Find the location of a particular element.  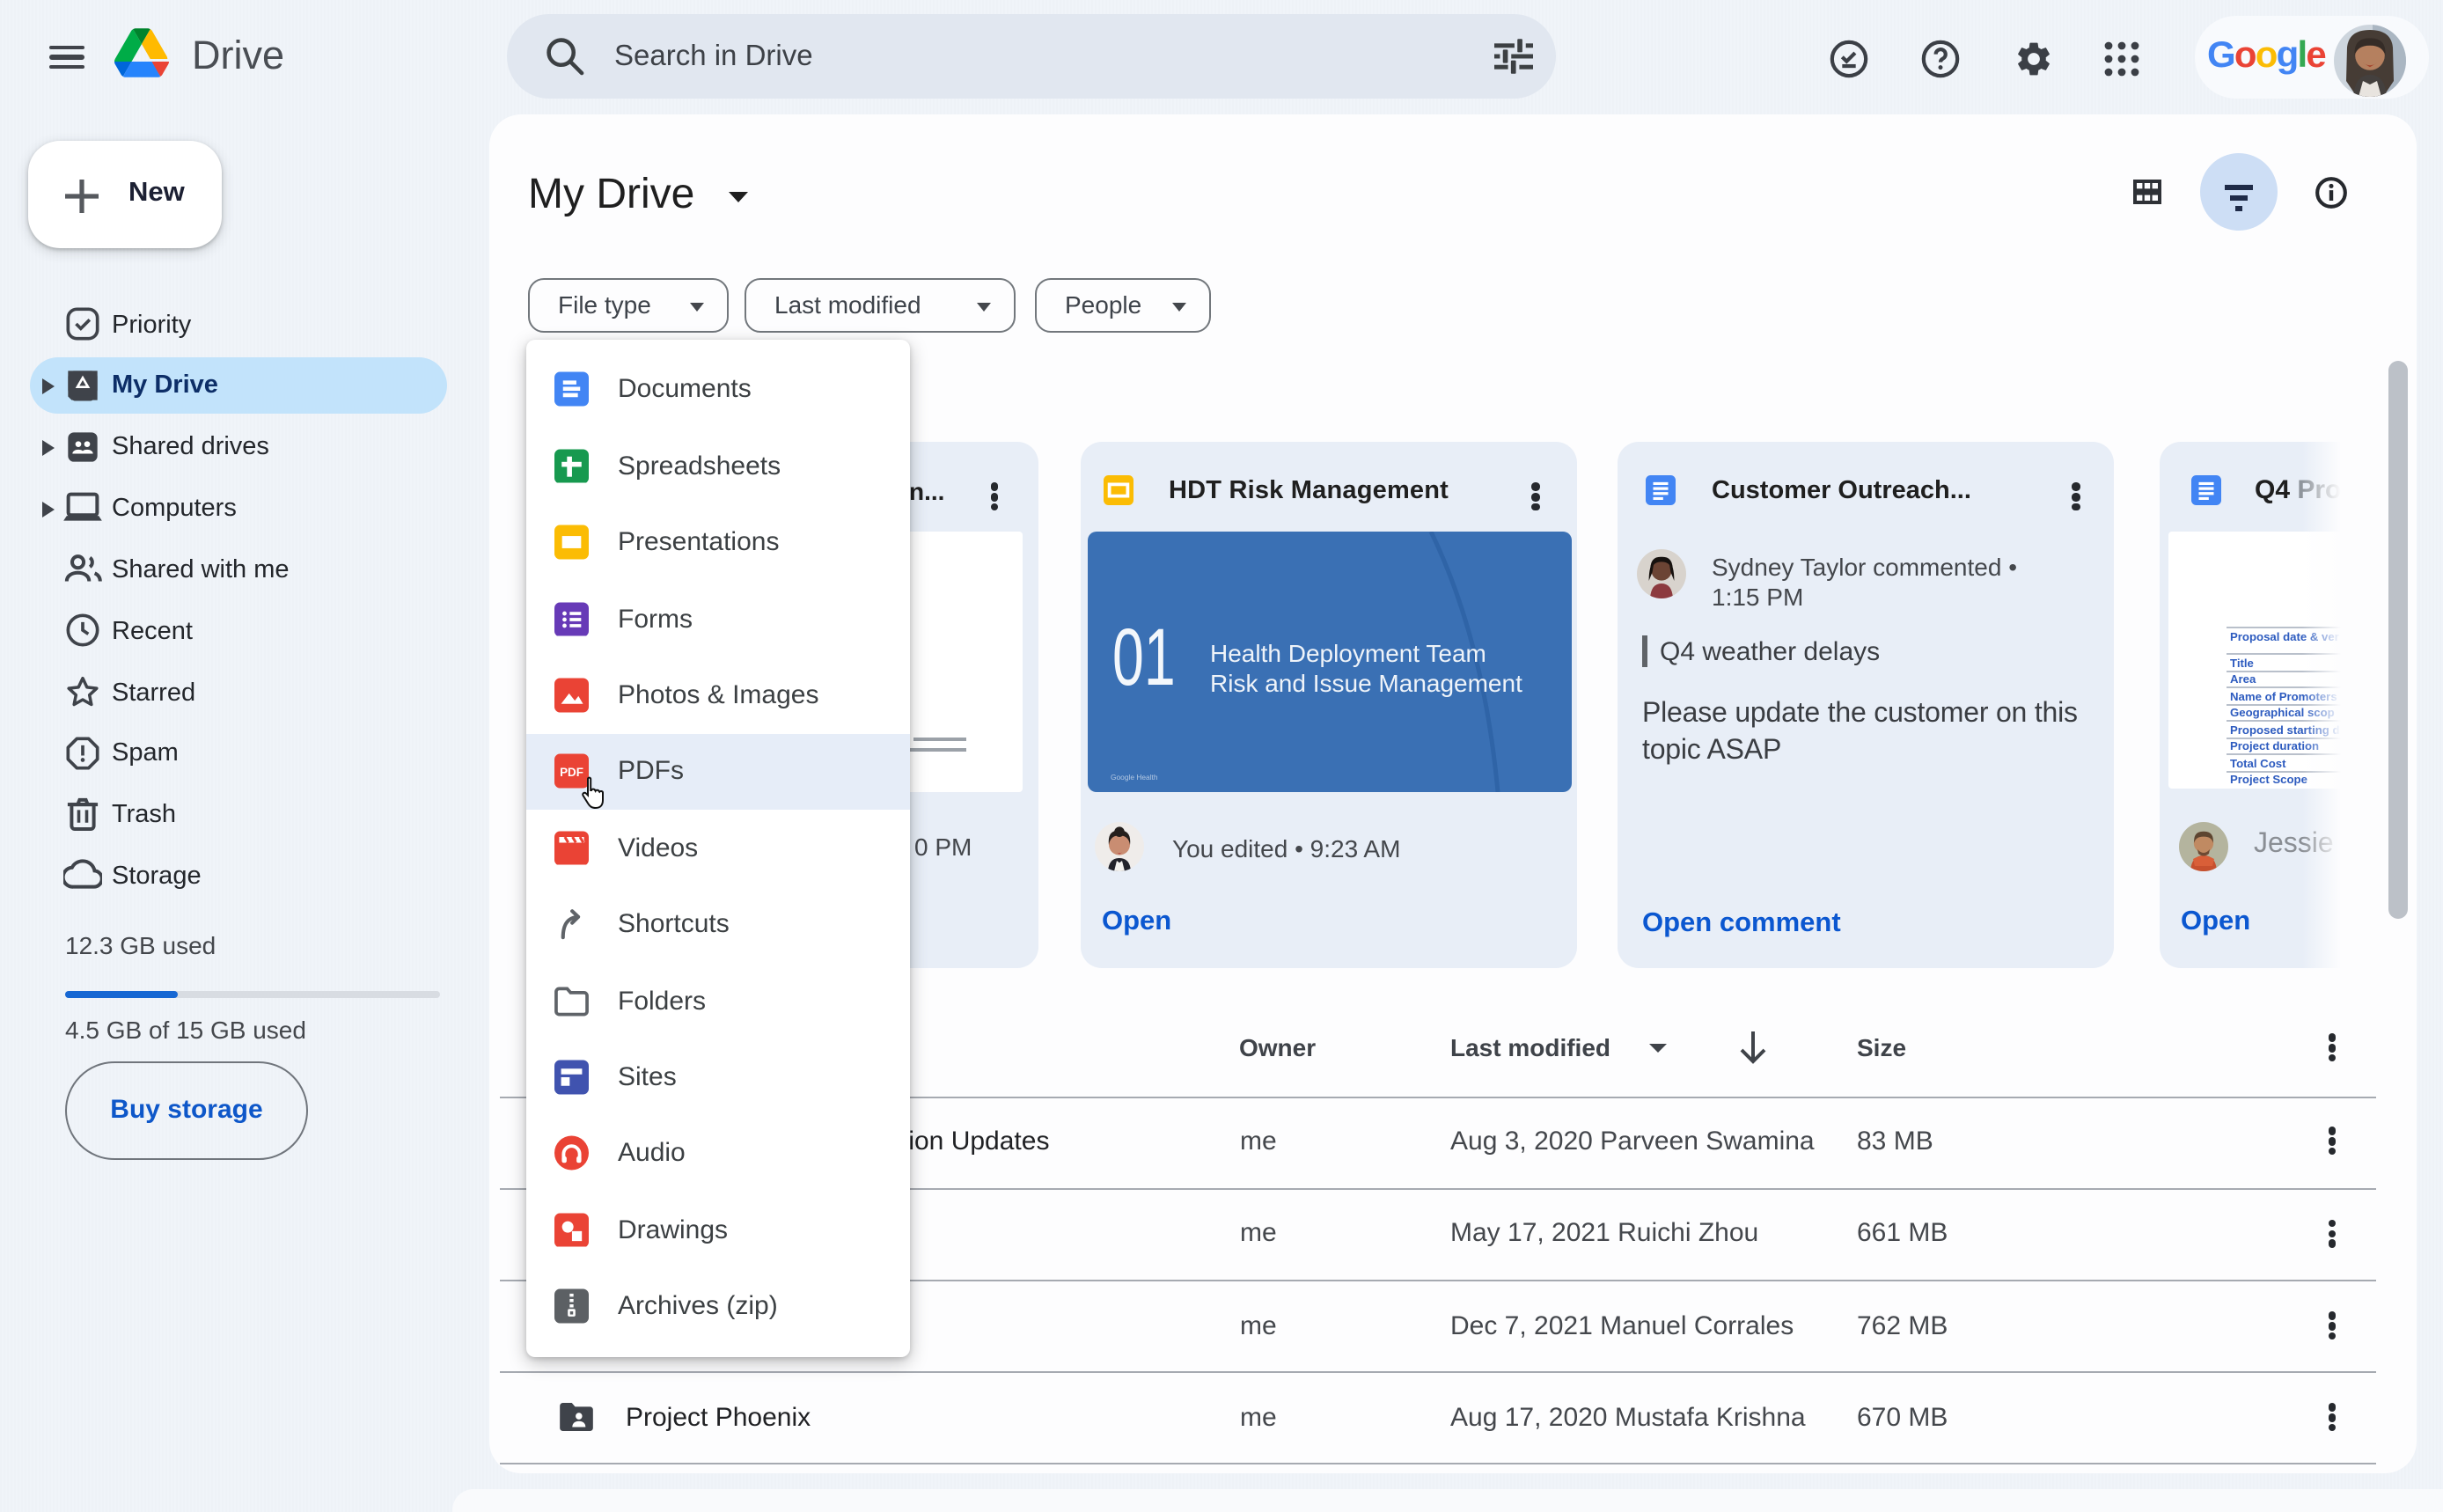

svg-text: Google Health is located at coordinates (1133, 777).